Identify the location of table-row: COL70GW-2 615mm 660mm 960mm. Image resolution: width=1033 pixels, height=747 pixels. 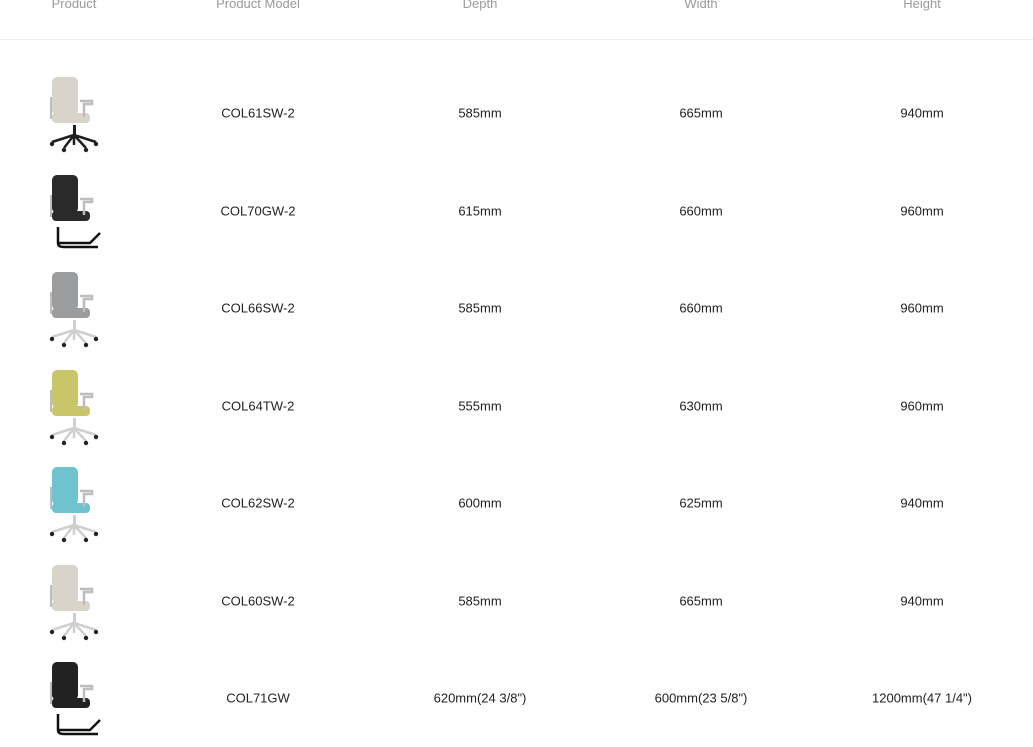
(516, 211).